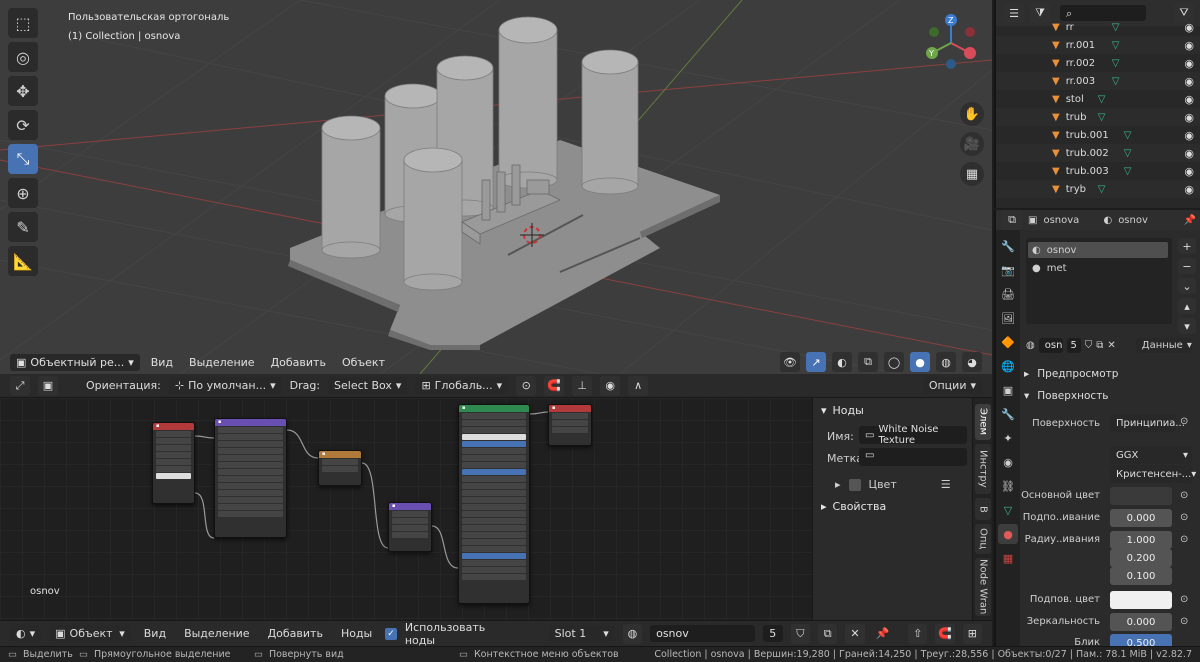 The width and height of the screenshot is (1200, 662). Describe the element at coordinates (1098, 189) in the screenshot. I see `list-item: ▼ tryb ▽ ◉` at that location.